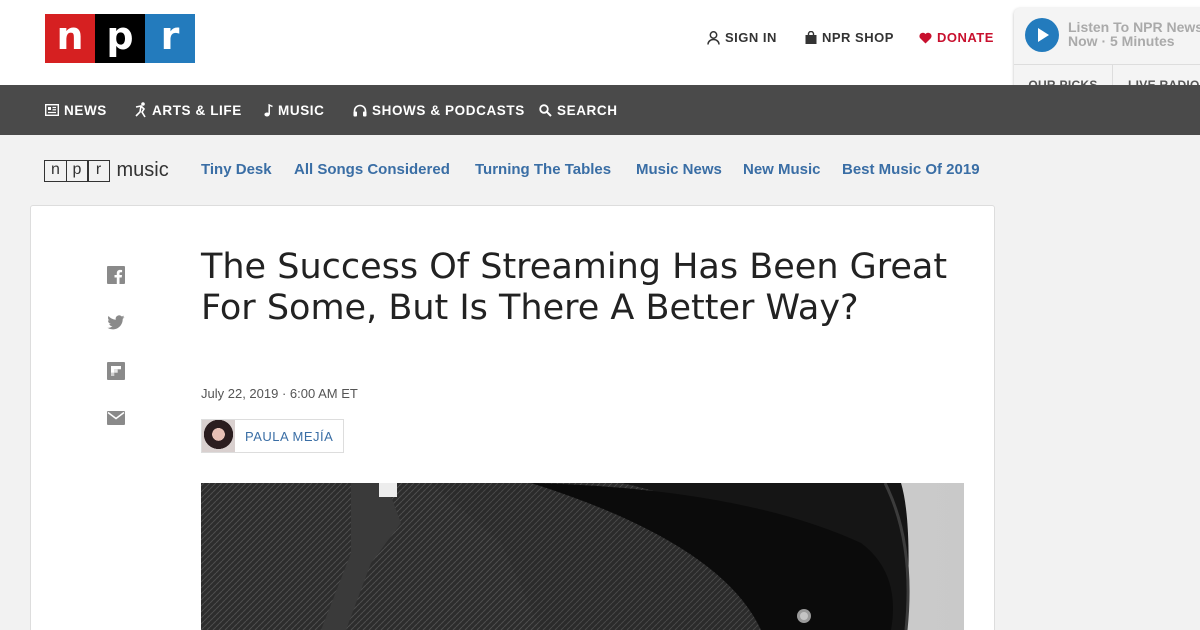  I want to click on twitter-icon, so click(116, 322).